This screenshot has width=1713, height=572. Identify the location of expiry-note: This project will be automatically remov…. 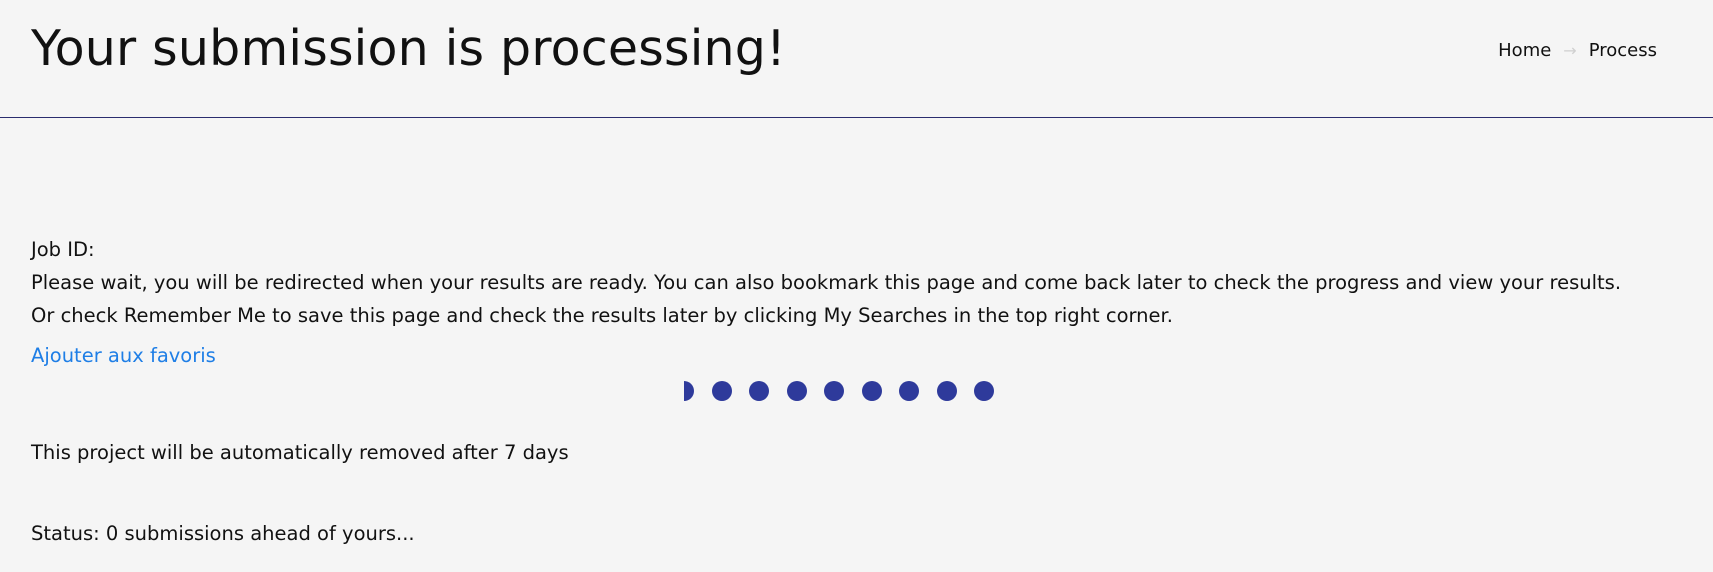
(300, 452).